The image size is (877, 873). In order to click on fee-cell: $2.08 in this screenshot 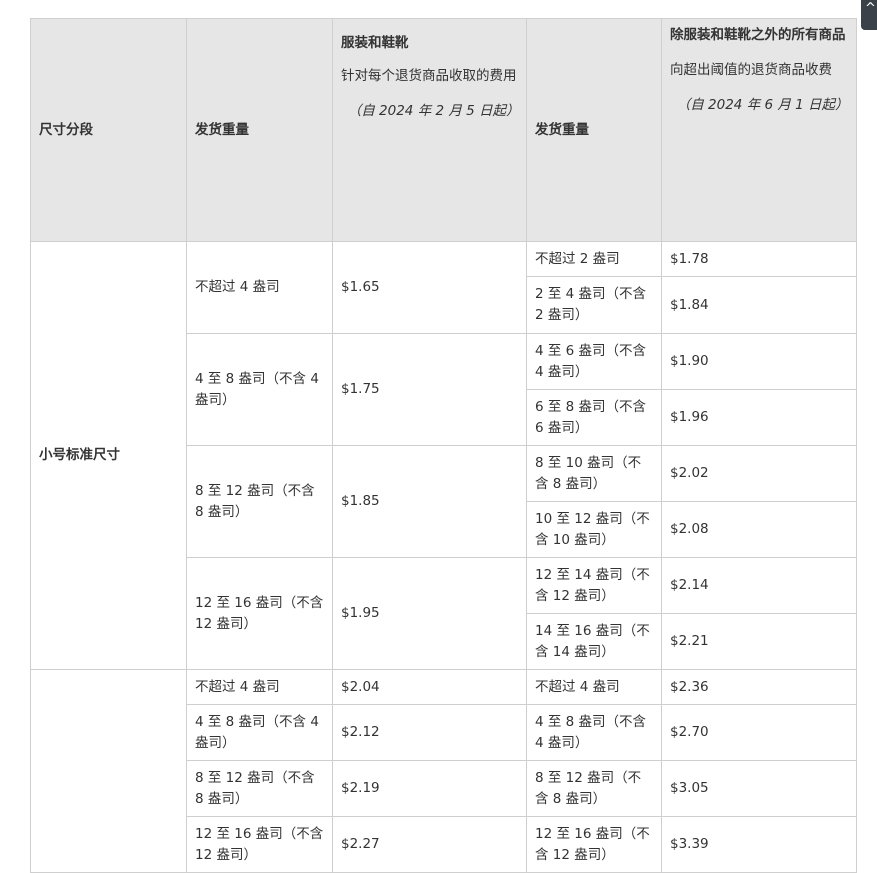, I will do `click(759, 529)`.